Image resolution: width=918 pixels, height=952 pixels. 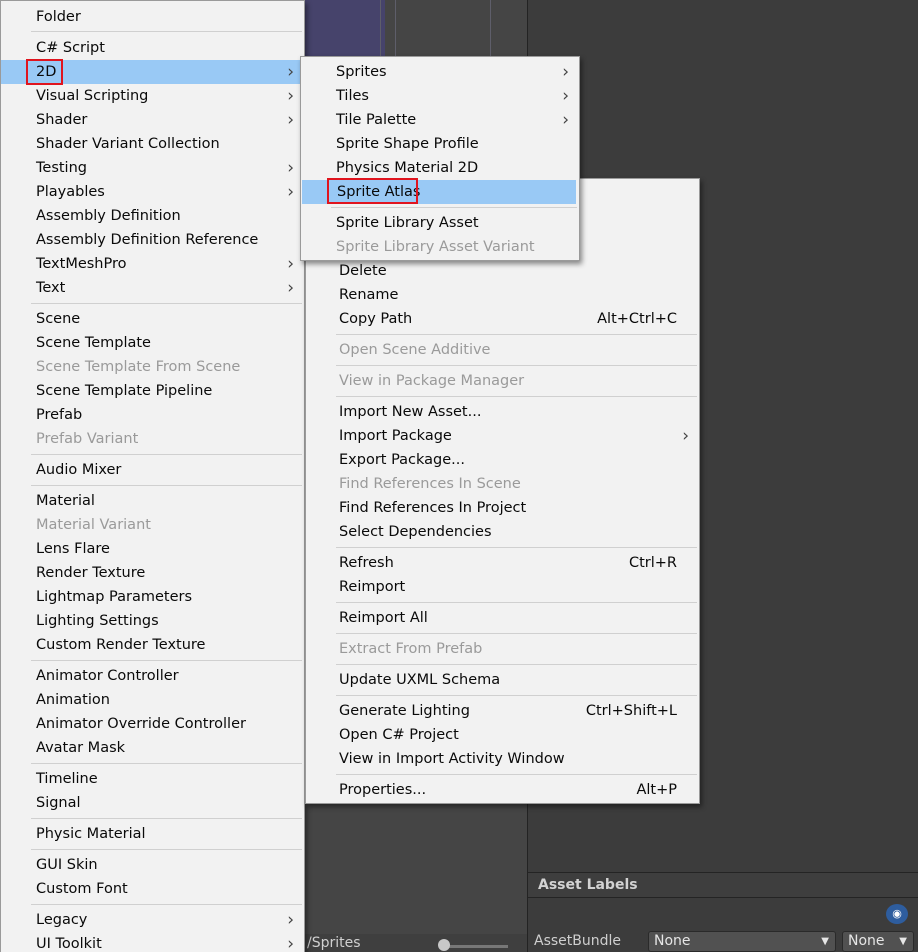 What do you see at coordinates (352, 96) in the screenshot?
I see `menu-item-label: Tiles` at bounding box center [352, 96].